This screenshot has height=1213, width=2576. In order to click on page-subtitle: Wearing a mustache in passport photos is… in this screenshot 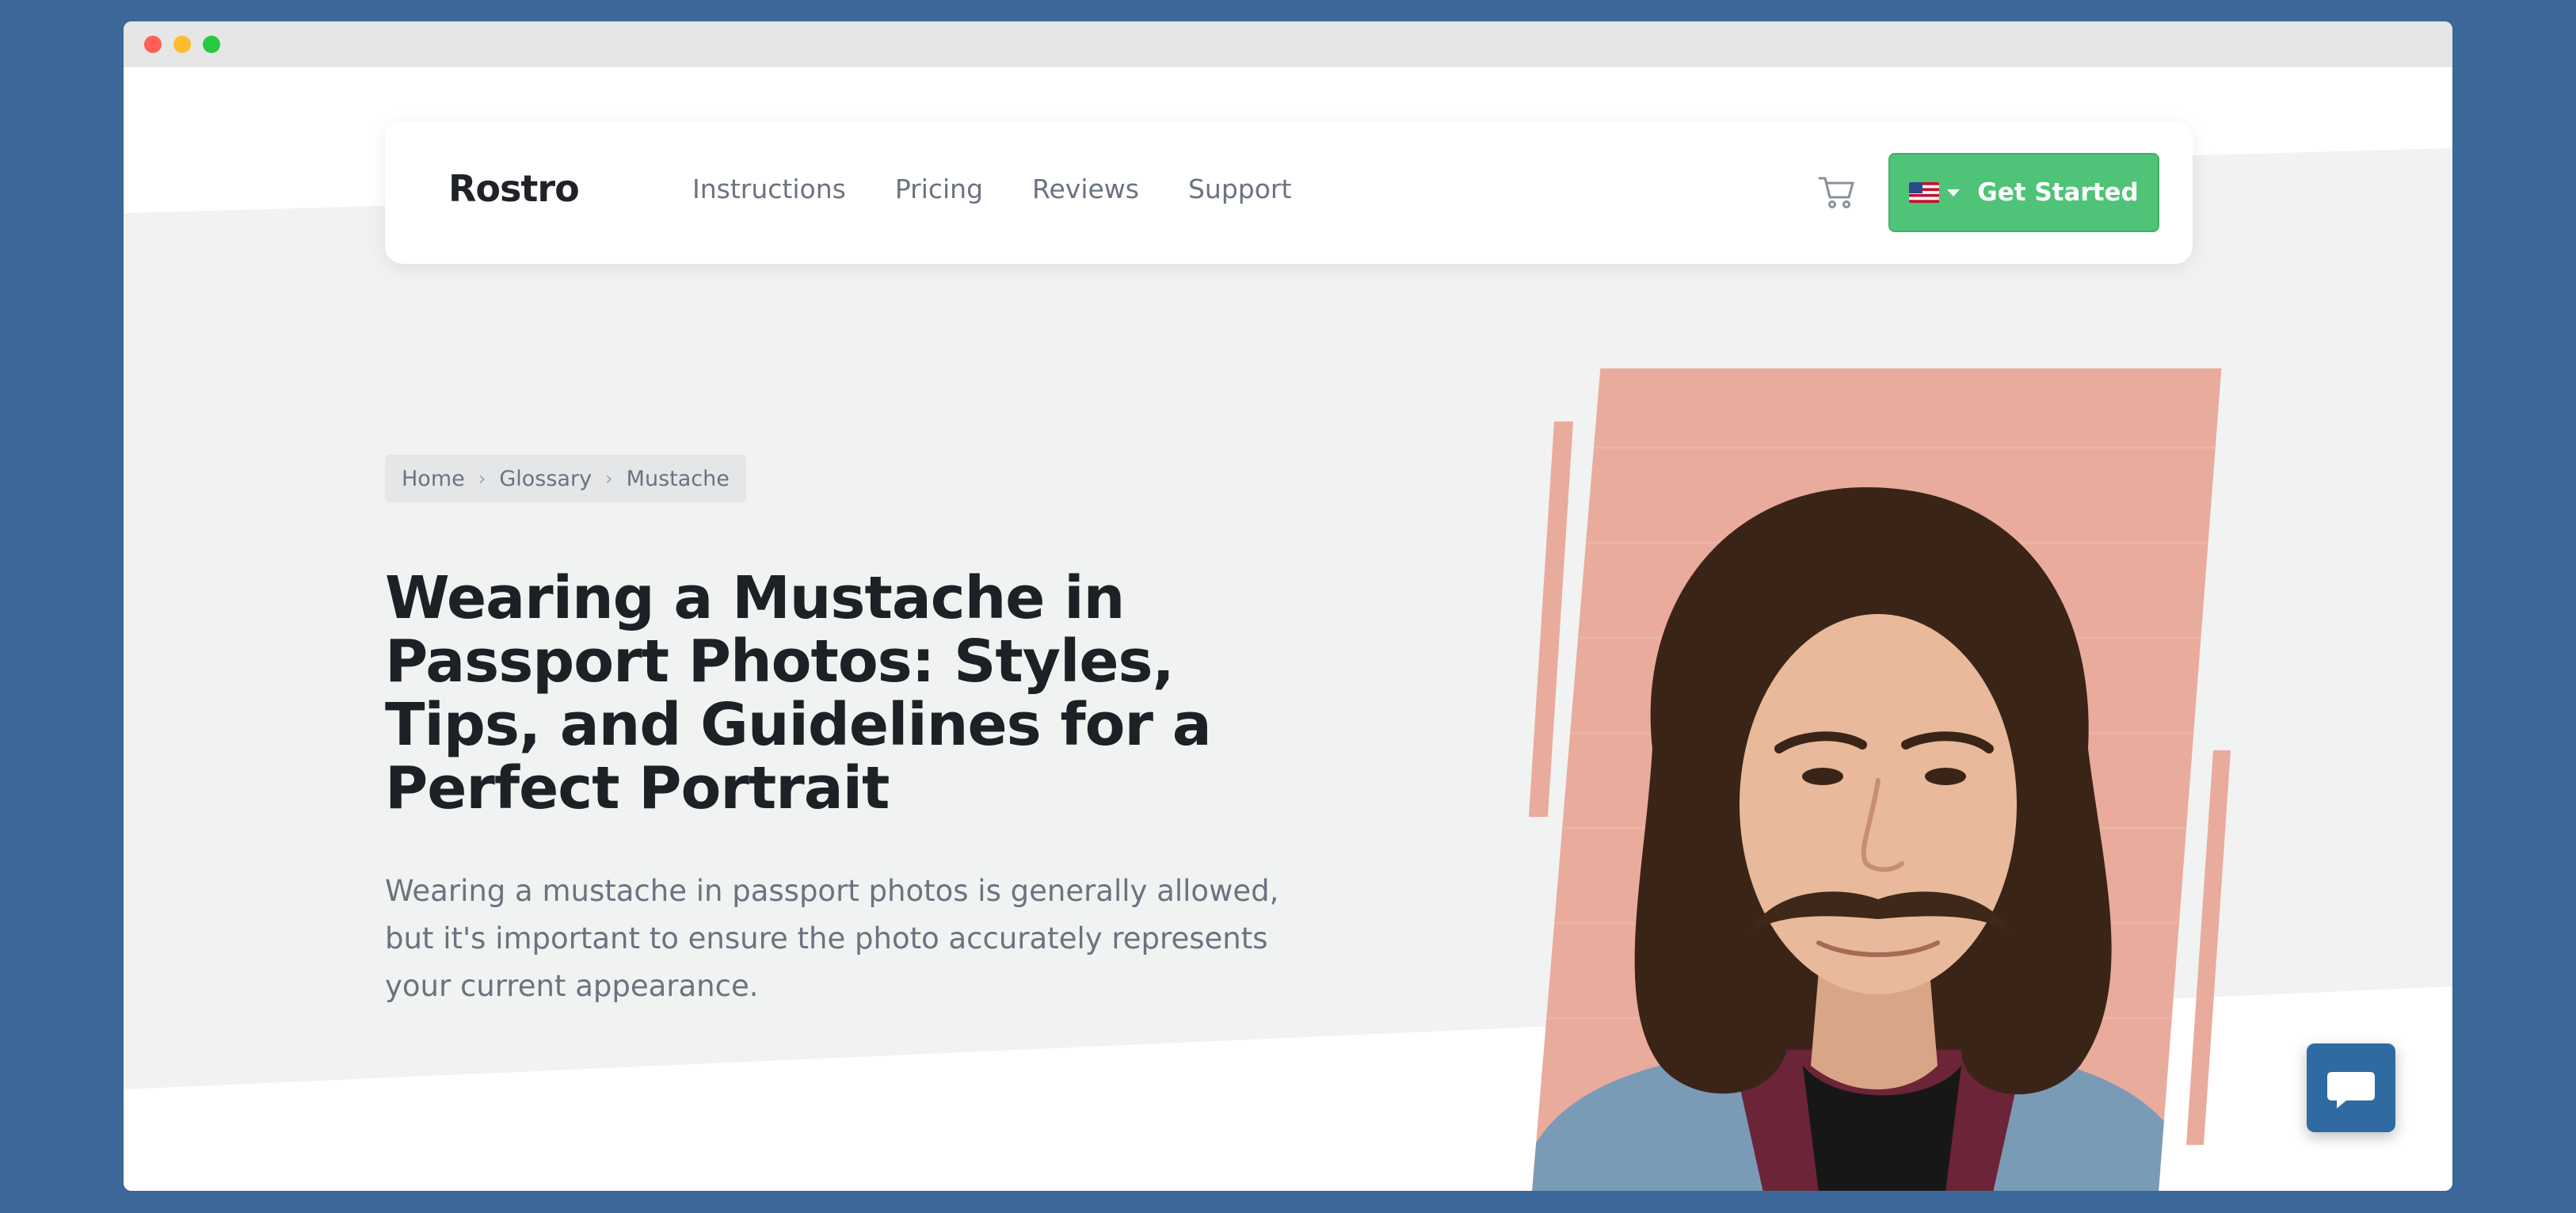, I will do `click(832, 939)`.